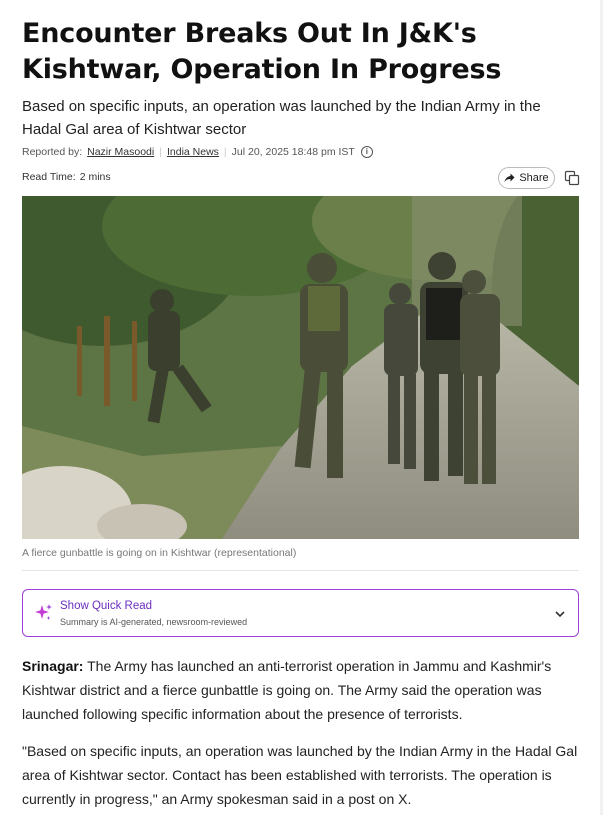 The image size is (603, 815). I want to click on section-link: India News, so click(193, 152).